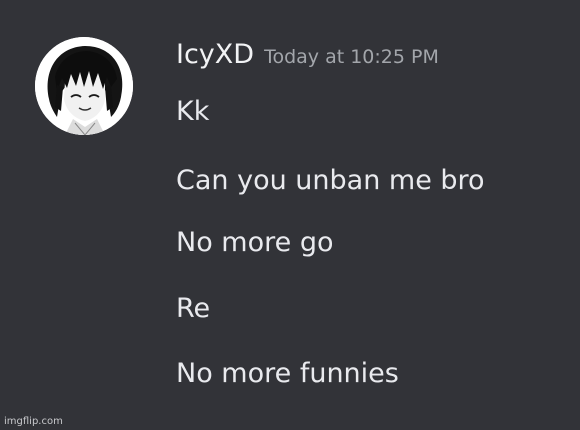  I want to click on watermark: imgflip.com, so click(33, 421).